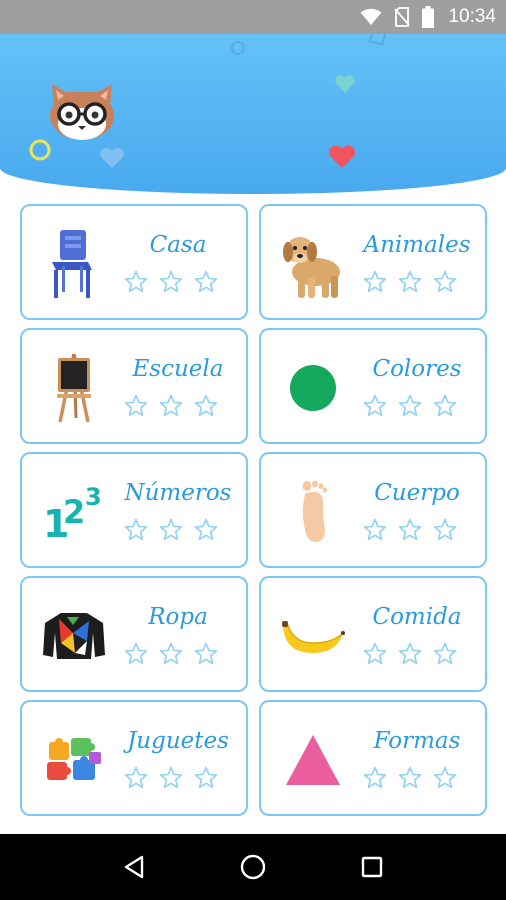  What do you see at coordinates (373, 510) in the screenshot?
I see `category-card-cuerpo: Cuerpo` at bounding box center [373, 510].